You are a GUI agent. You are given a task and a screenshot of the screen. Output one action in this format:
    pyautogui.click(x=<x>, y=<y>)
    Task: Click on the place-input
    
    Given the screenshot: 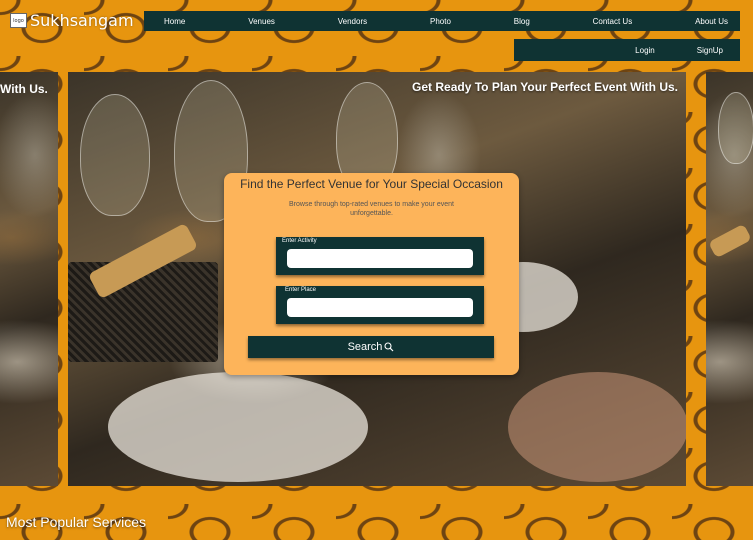 What is the action you would take?
    pyautogui.click(x=380, y=307)
    